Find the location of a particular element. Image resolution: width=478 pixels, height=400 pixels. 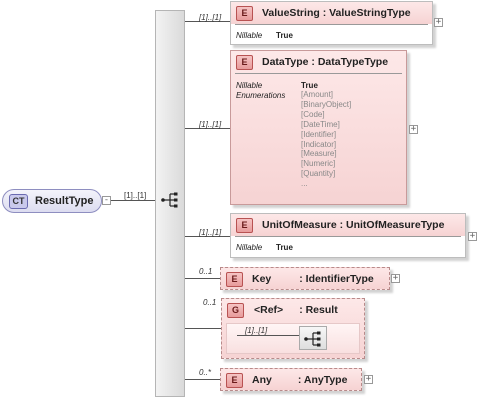

group-content: [1]..[1] is located at coordinates (293, 338).